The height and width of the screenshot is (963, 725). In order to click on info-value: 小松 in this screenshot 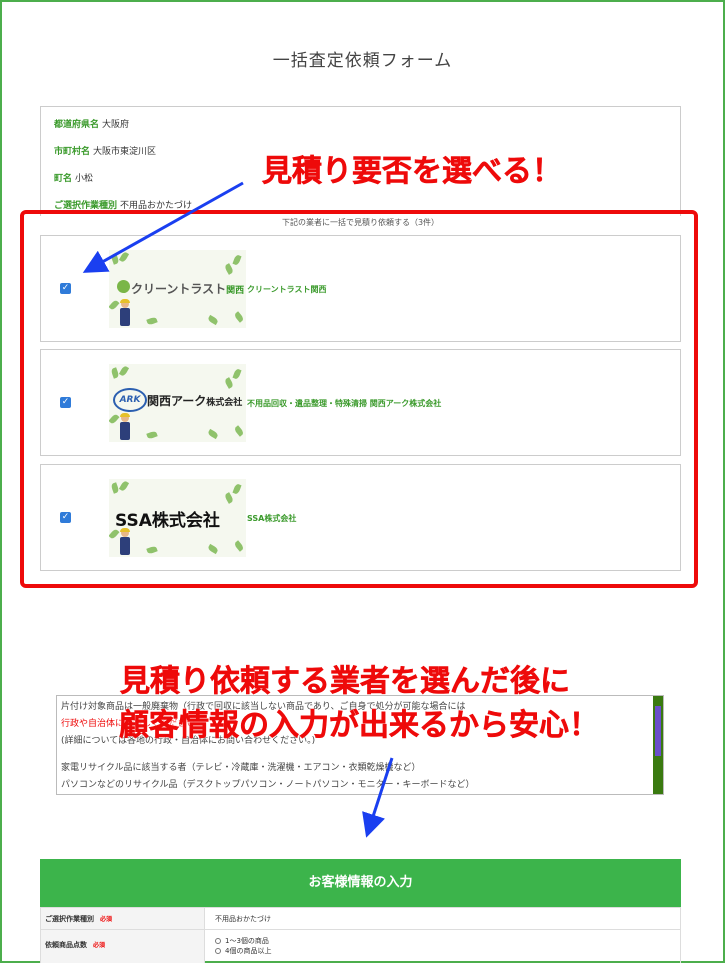, I will do `click(84, 179)`.